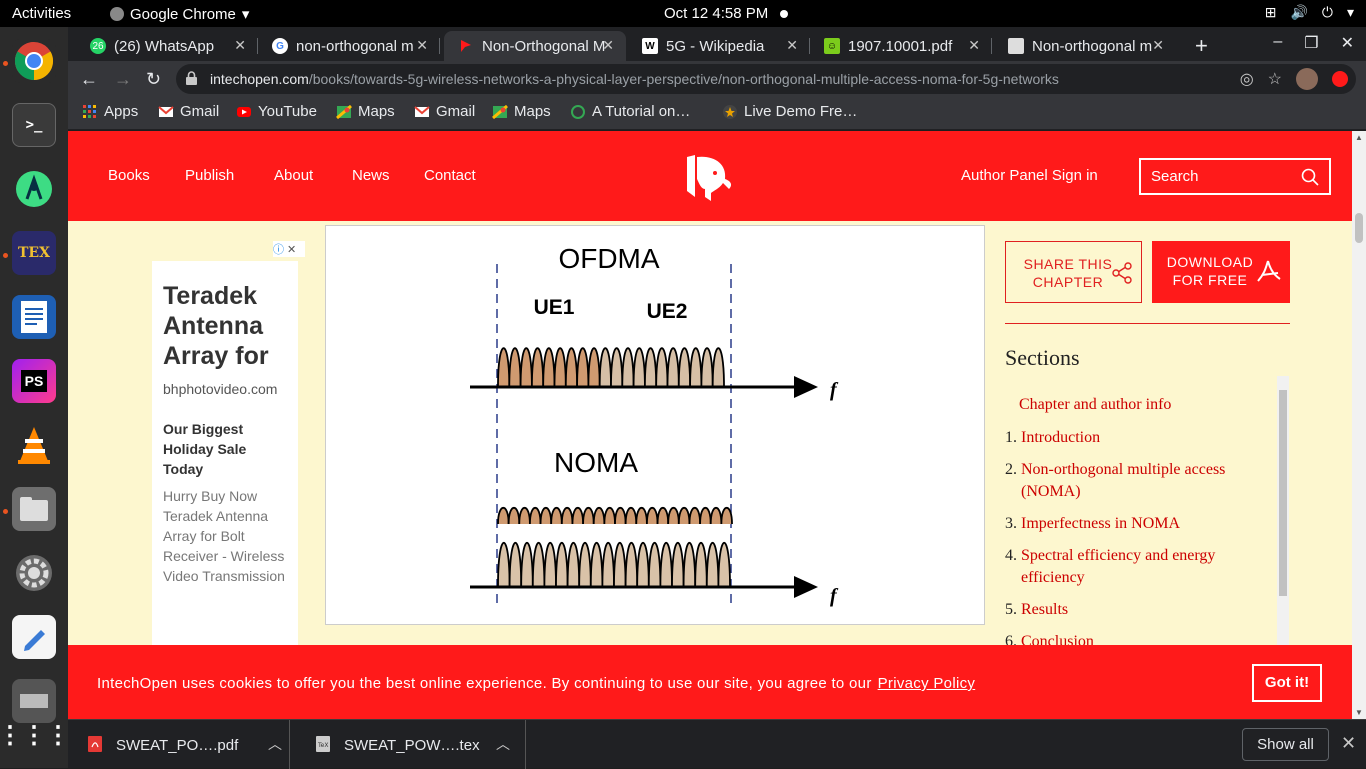  Describe the element at coordinates (411, 744) in the screenshot. I see `download-item-tex: TeX SWEAT_POW….tex ︿` at that location.